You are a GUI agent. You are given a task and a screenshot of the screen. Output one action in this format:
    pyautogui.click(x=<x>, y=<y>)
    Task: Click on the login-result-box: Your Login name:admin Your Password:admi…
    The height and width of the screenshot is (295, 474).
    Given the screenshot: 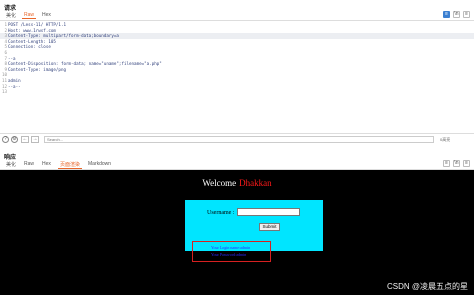 What is the action you would take?
    pyautogui.click(x=231, y=251)
    